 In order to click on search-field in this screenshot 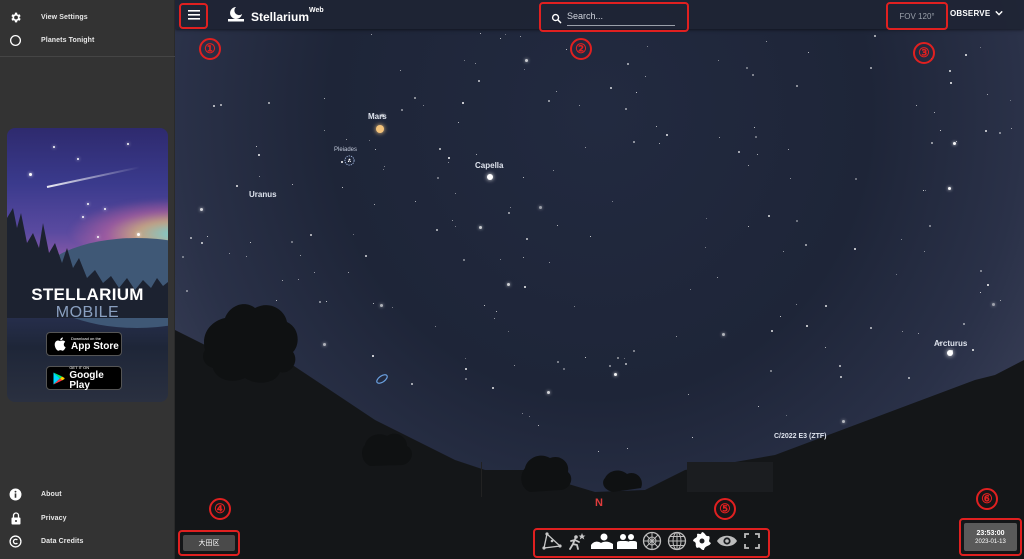, I will do `click(614, 17)`.